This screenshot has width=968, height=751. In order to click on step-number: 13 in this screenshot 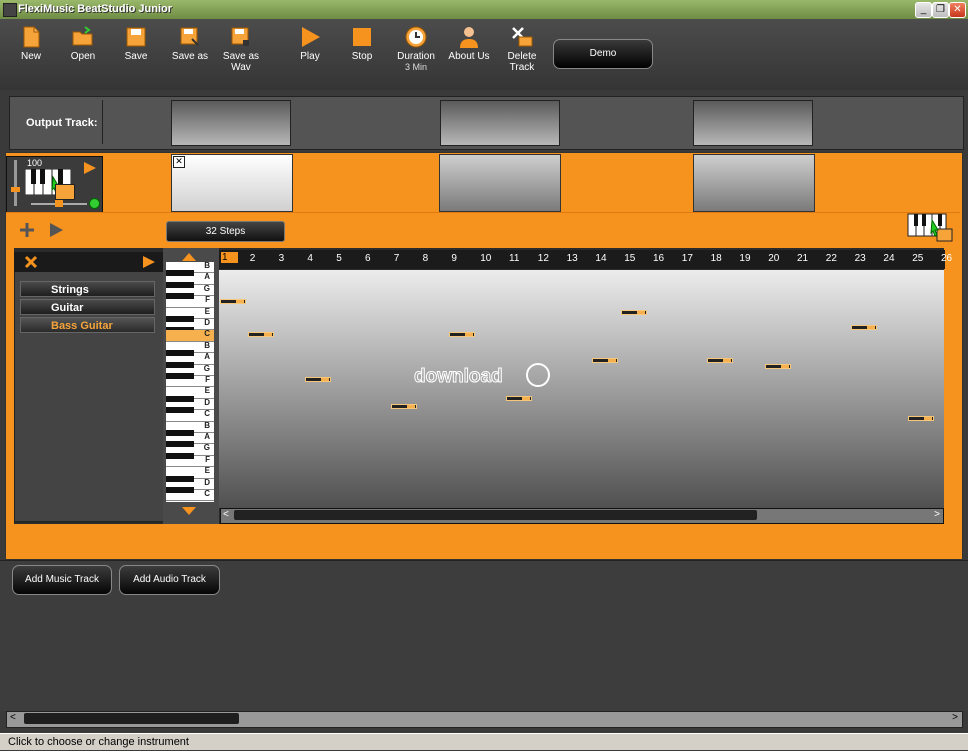, I will do `click(572, 258)`.